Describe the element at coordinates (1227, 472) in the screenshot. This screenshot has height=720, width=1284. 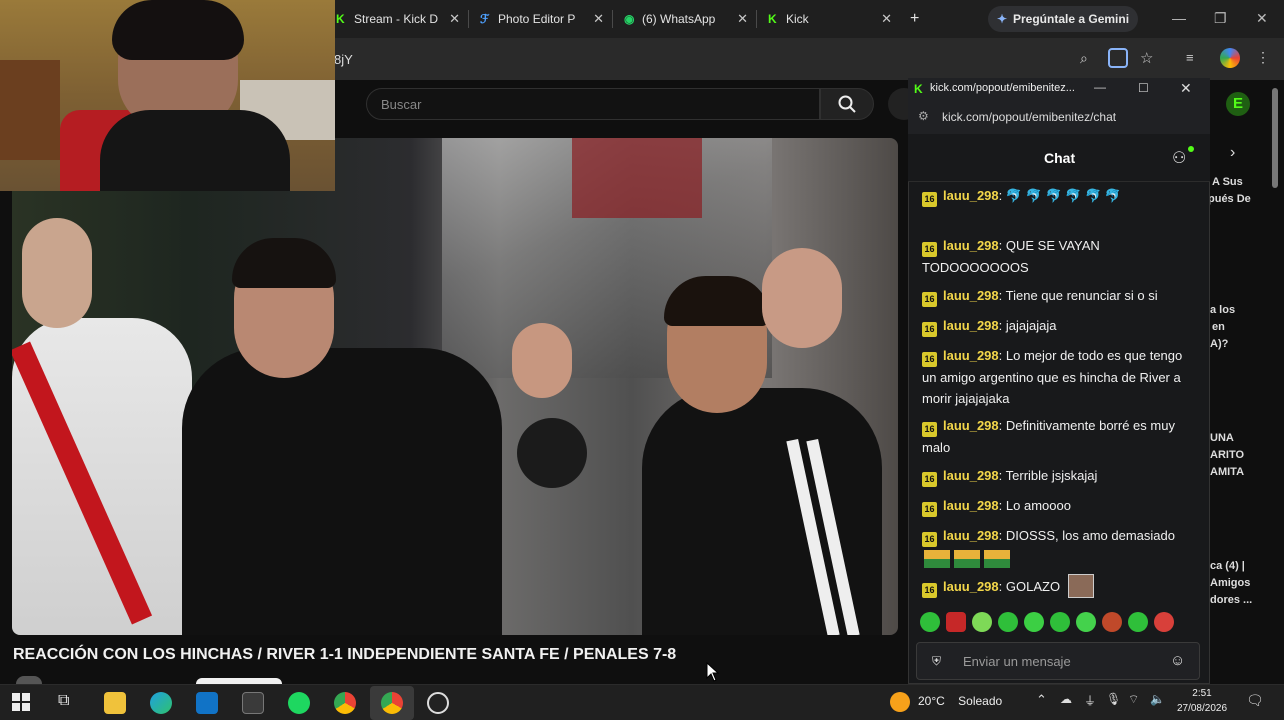
I see `sidebar-fragment: AMITA` at that location.